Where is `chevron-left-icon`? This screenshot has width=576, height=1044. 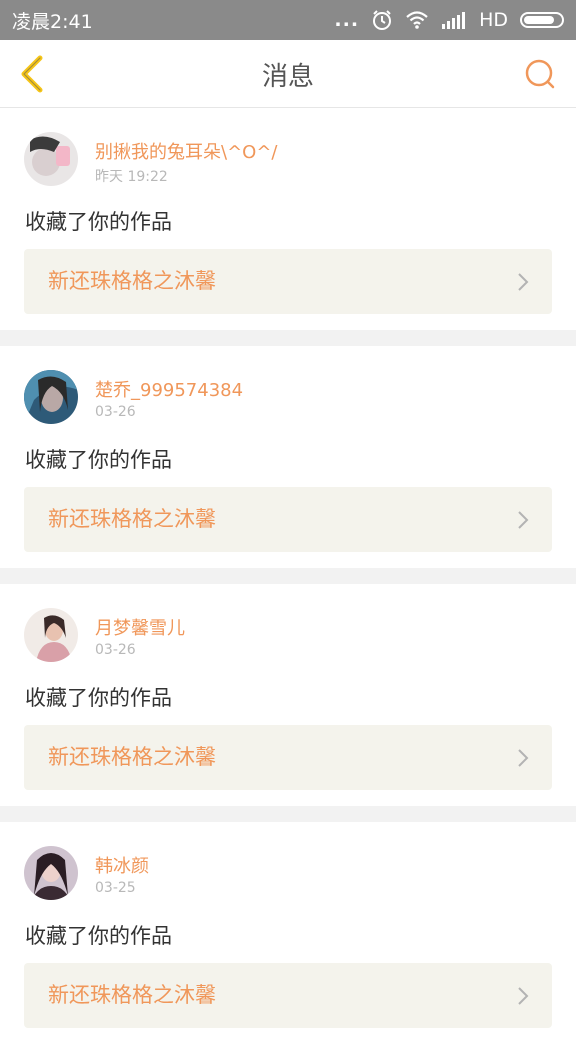 chevron-left-icon is located at coordinates (32, 74).